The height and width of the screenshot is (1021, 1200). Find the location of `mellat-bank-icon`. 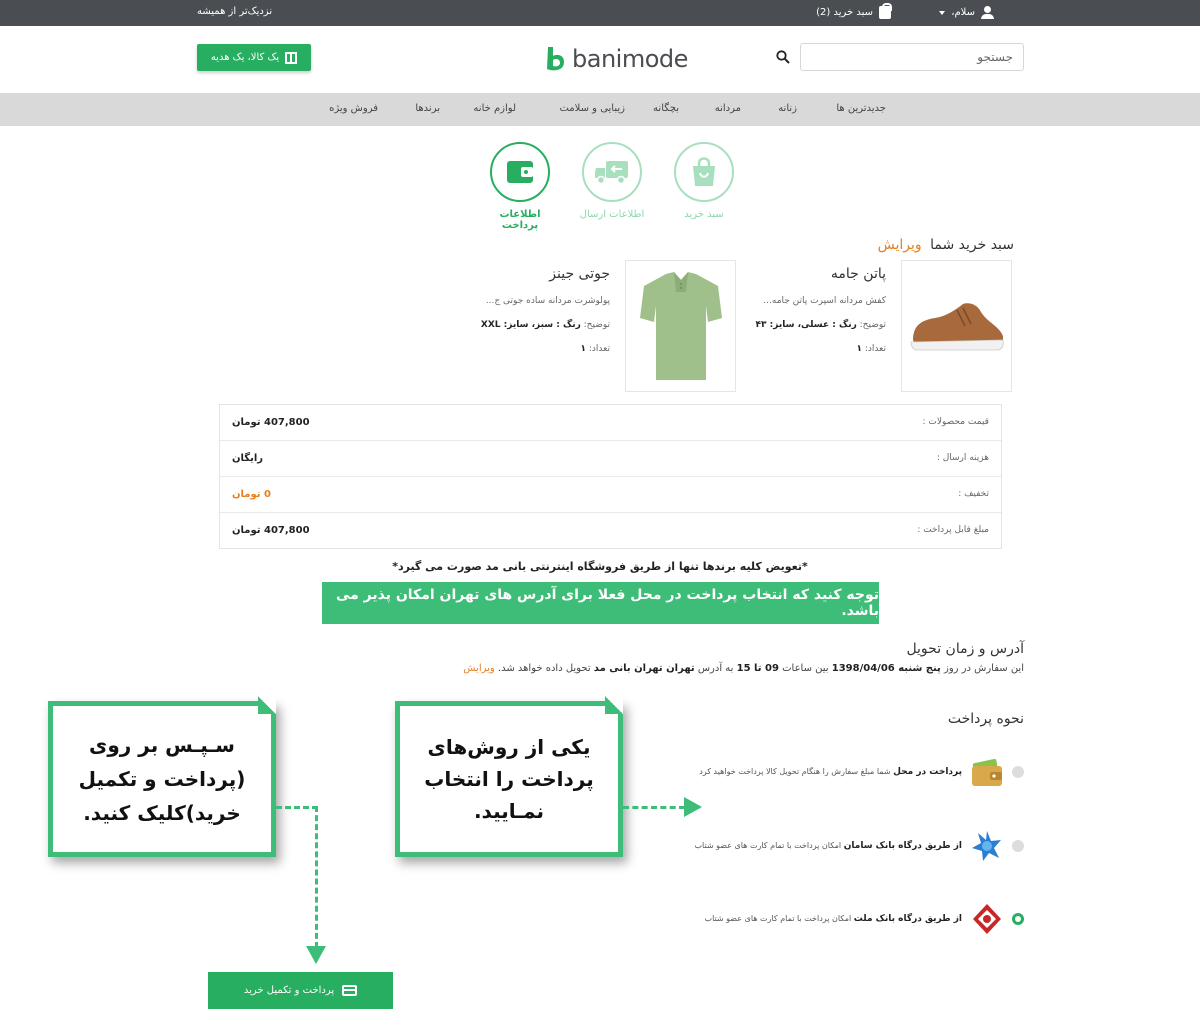

mellat-bank-icon is located at coordinates (987, 919).